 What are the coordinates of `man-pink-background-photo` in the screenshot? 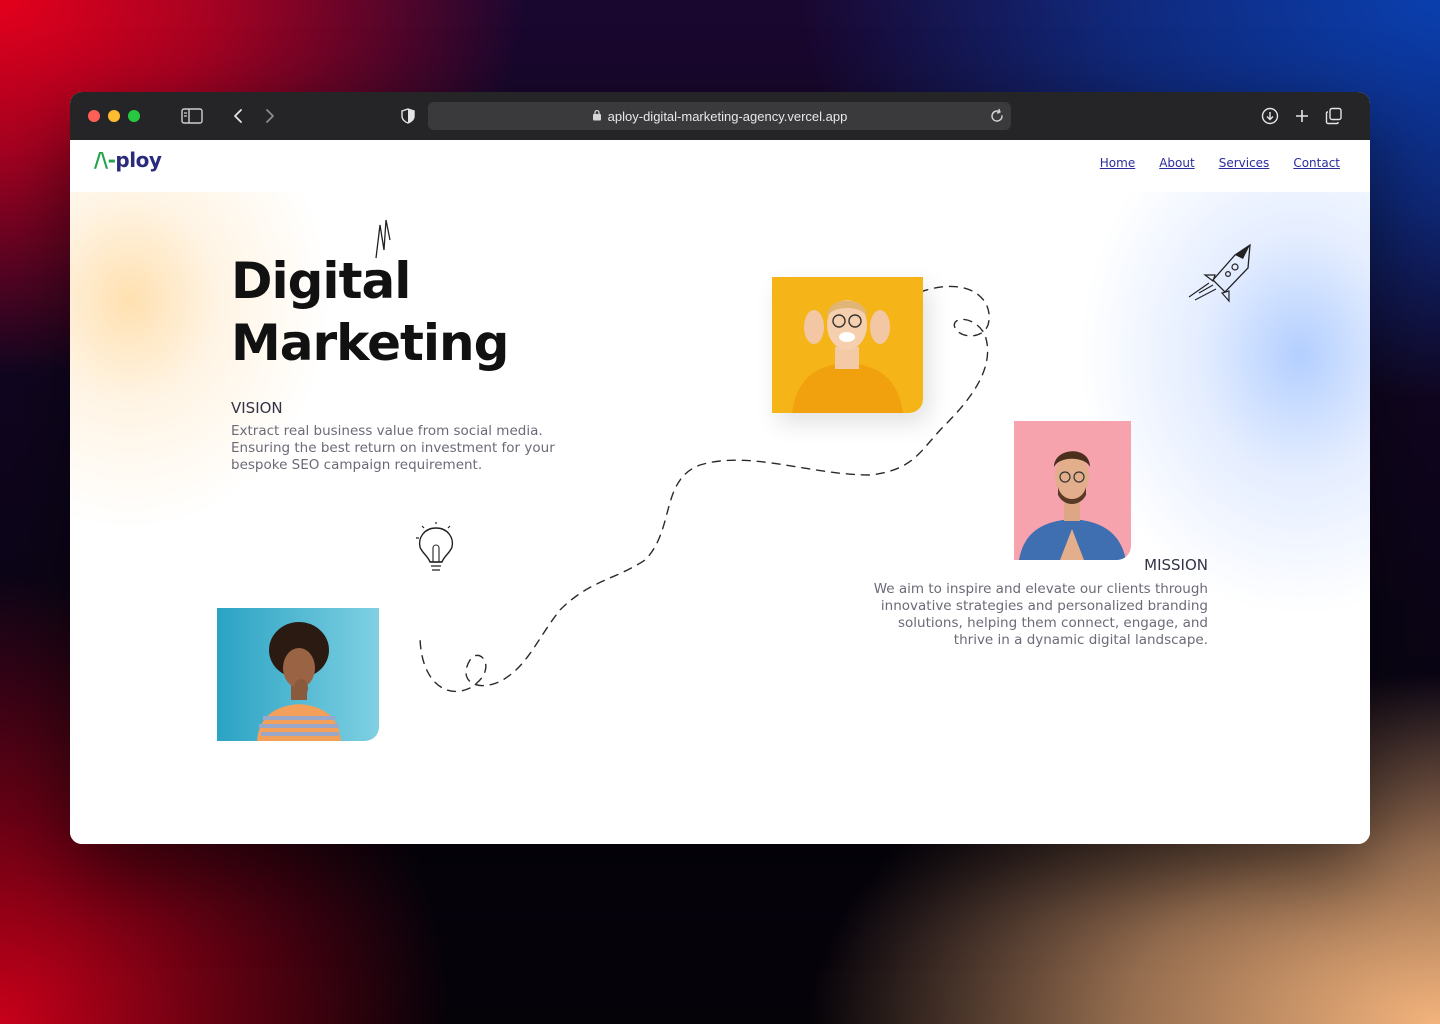 It's located at (1072, 490).